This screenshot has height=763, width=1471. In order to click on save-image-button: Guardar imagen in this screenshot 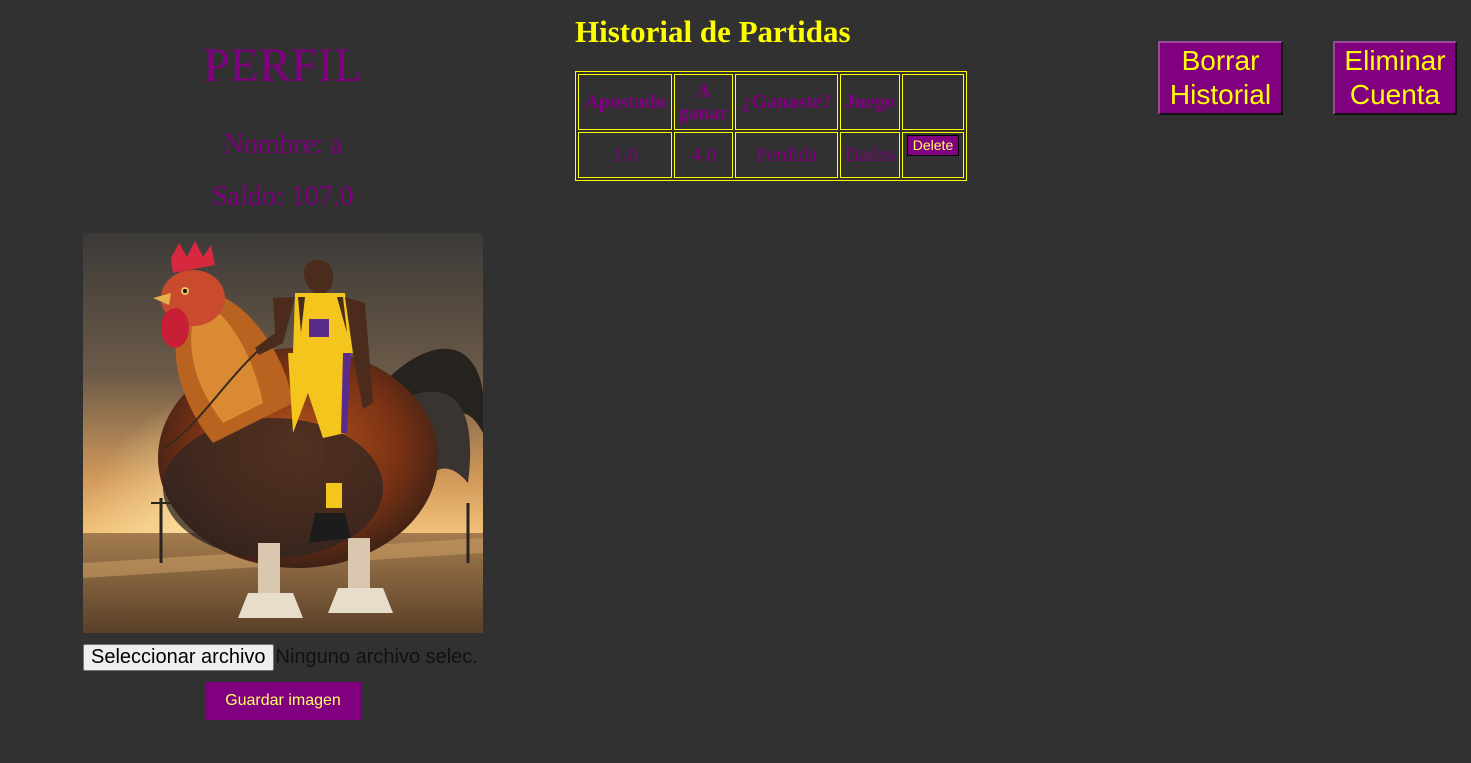, I will do `click(283, 701)`.